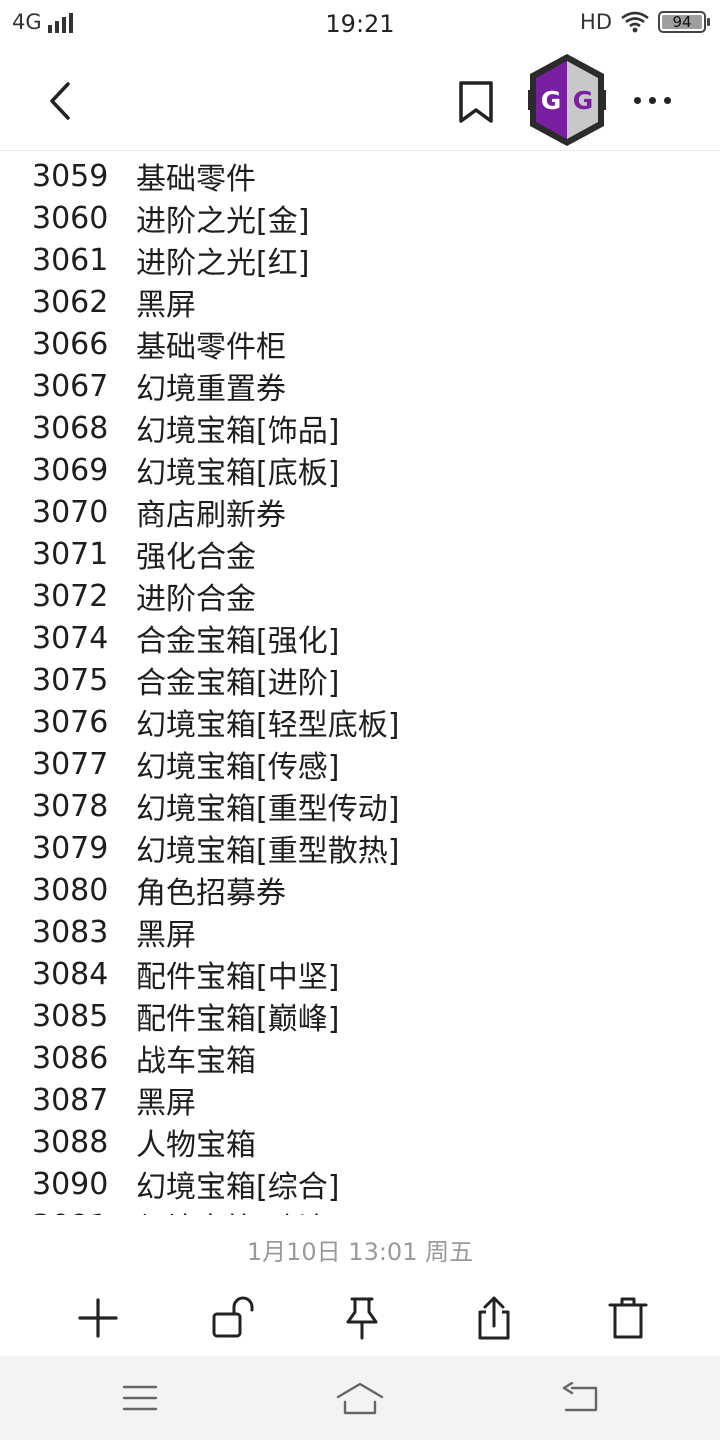 Image resolution: width=720 pixels, height=1440 pixels. Describe the element at coordinates (360, 386) in the screenshot. I see `list-item: 3067 幻境重置券` at that location.